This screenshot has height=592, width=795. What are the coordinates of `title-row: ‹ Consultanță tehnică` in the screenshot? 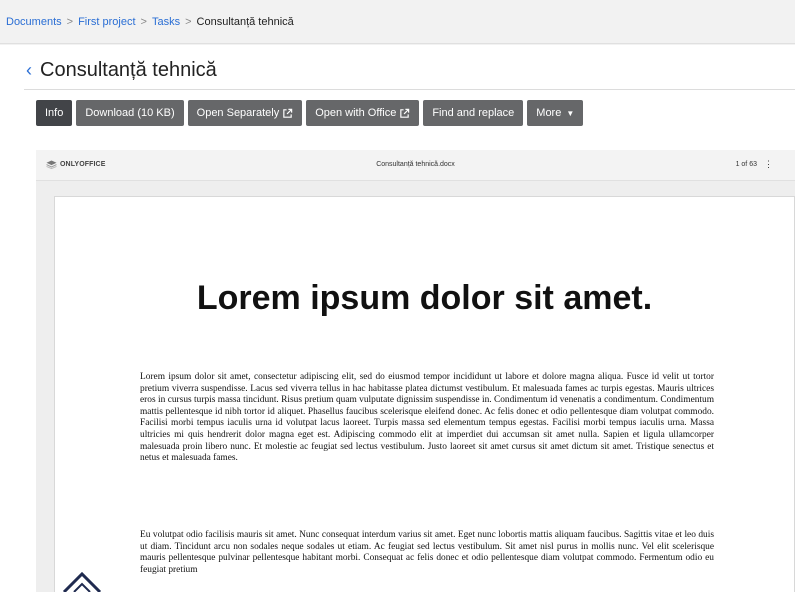 It's located at (121, 70).